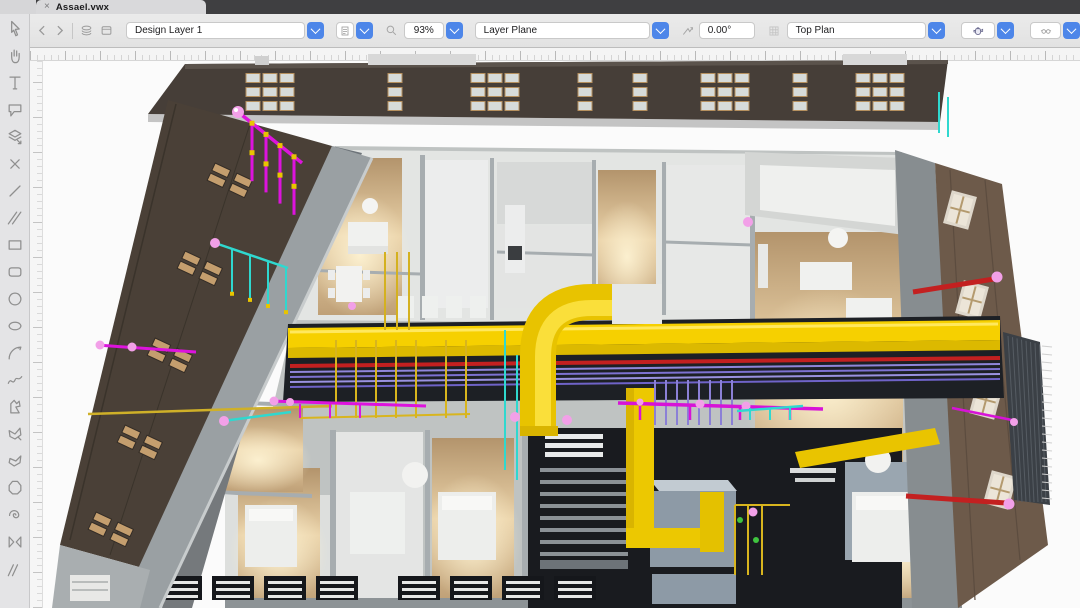  I want to click on new-design-layer-icon, so click(106, 30).